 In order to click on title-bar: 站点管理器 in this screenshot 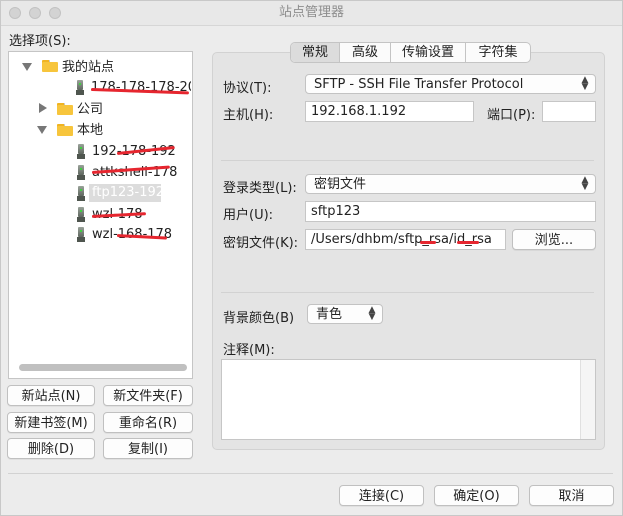, I will do `click(311, 13)`.